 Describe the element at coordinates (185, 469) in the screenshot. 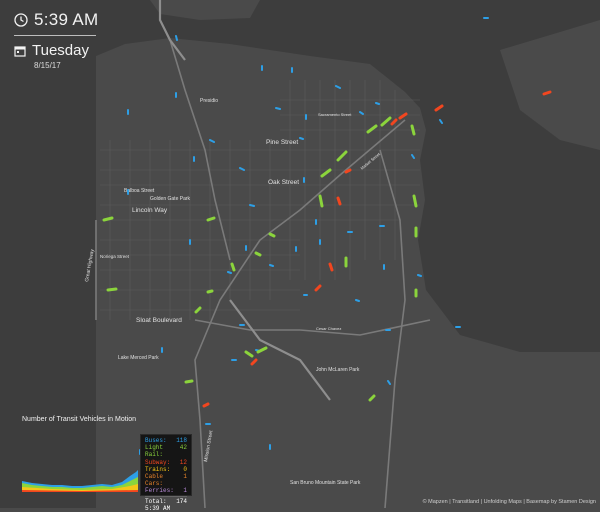

I see `legend-count-trains: 0` at that location.